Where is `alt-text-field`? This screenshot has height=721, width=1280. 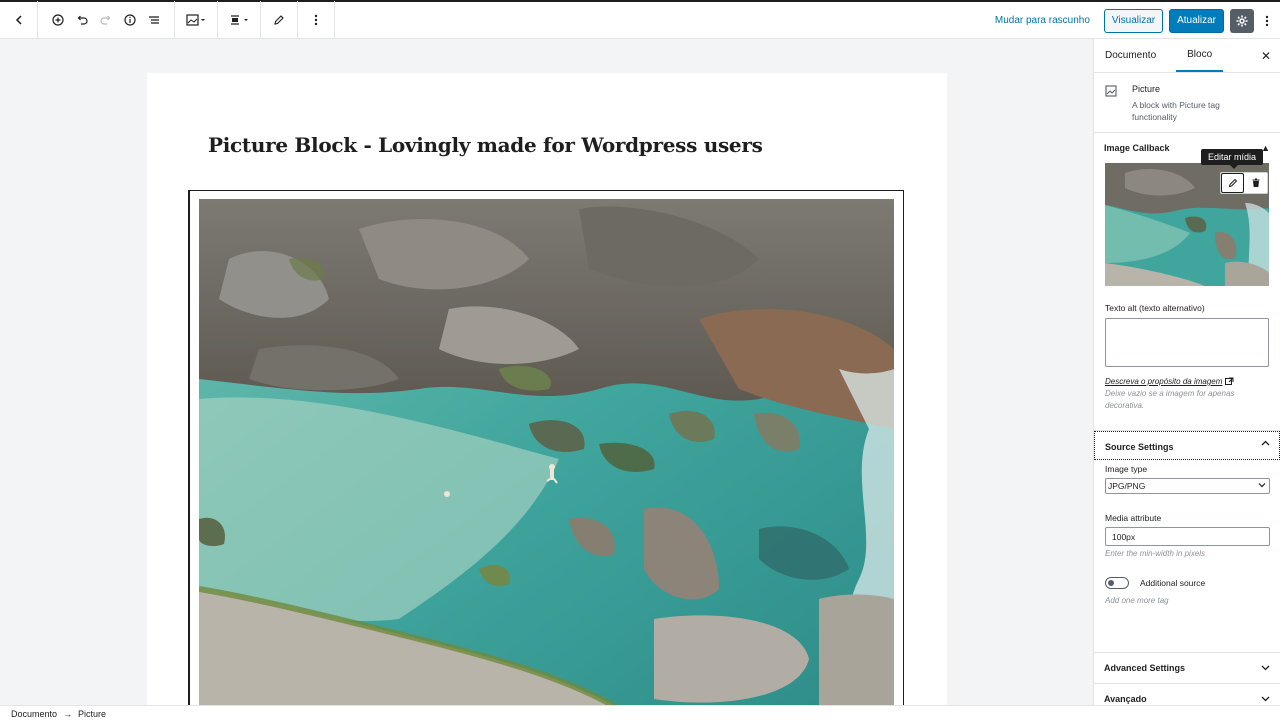 alt-text-field is located at coordinates (1187, 342).